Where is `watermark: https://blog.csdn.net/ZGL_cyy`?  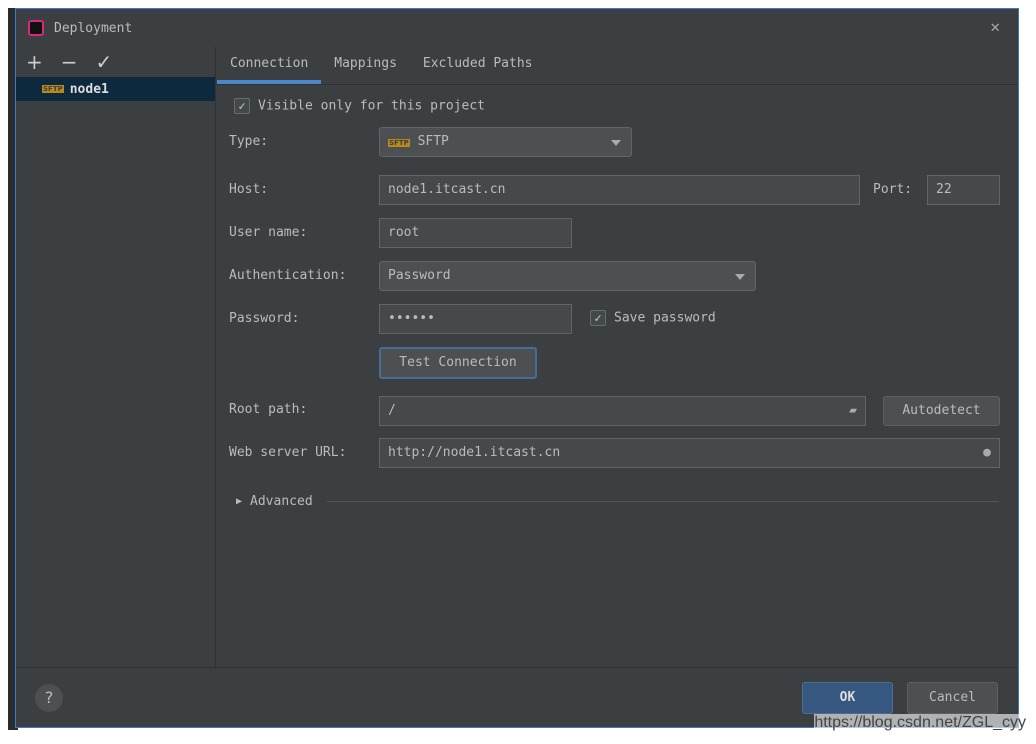
watermark: https://blog.csdn.net/ZGL_cyy is located at coordinates (920, 723).